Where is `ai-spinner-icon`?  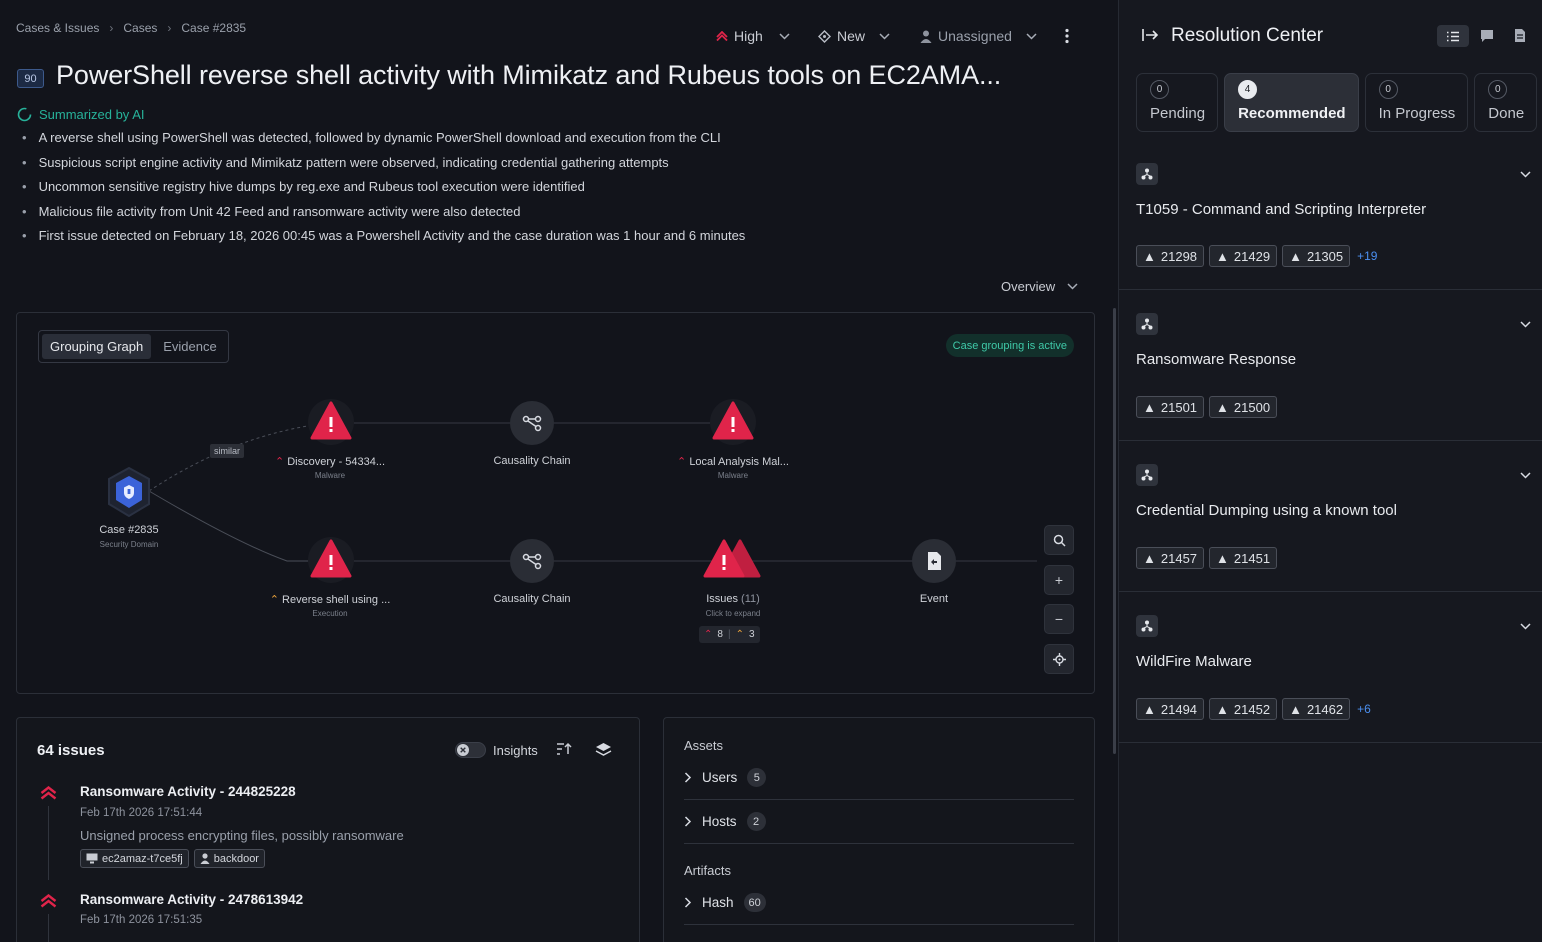 ai-spinner-icon is located at coordinates (24, 114).